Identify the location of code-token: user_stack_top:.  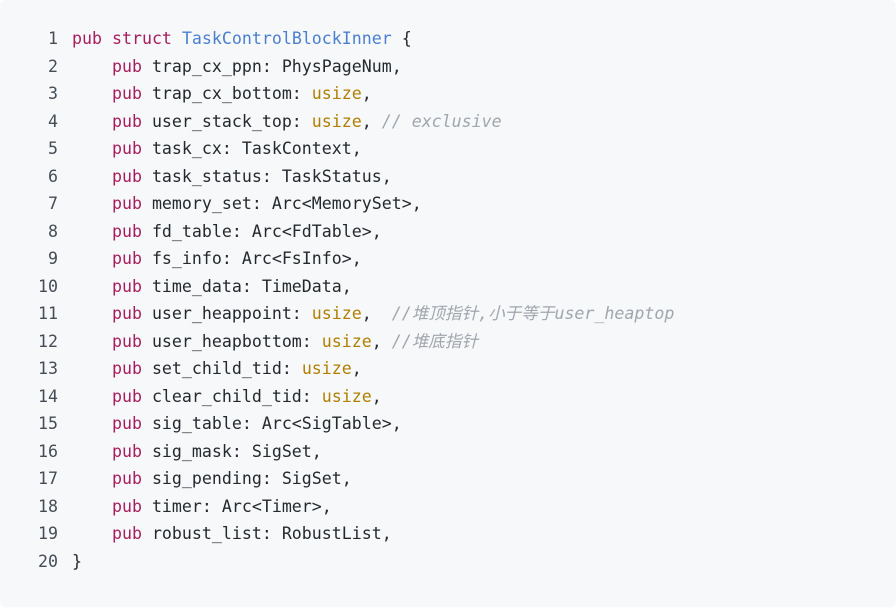
(226, 121).